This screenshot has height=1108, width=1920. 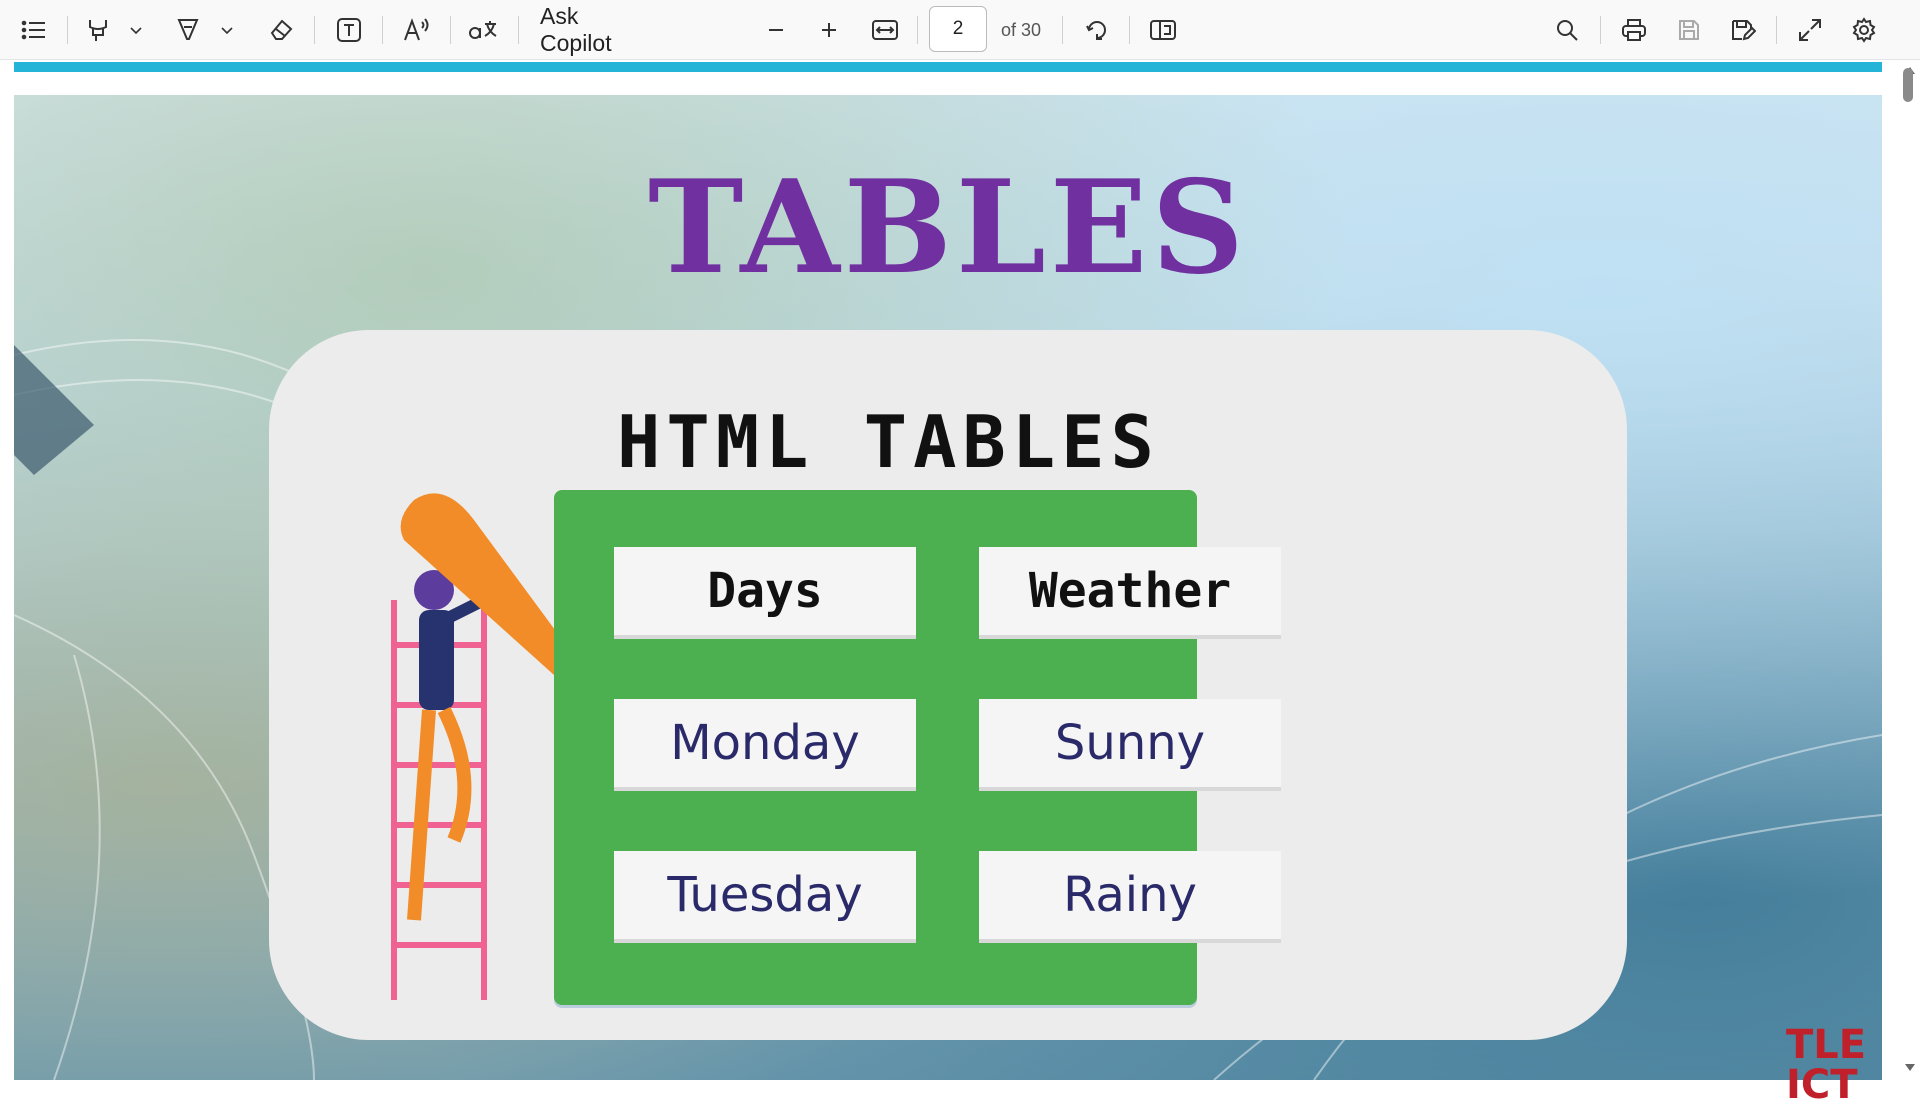 I want to click on table-header-days: Days, so click(x=765, y=593).